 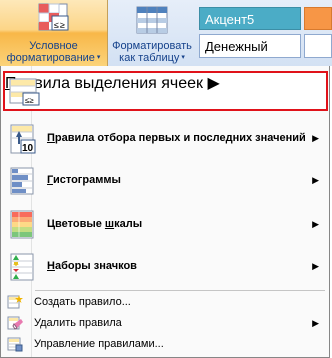 What do you see at coordinates (28, 148) in the screenshot?
I see `svg-text: 10` at bounding box center [28, 148].